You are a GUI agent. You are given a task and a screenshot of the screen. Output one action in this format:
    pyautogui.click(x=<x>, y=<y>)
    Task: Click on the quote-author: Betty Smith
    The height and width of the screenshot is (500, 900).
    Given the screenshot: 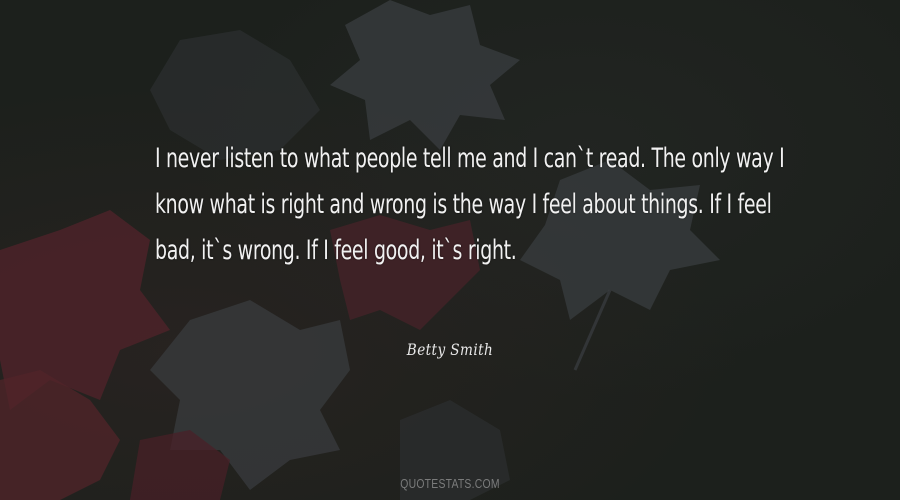 What is the action you would take?
    pyautogui.click(x=450, y=349)
    